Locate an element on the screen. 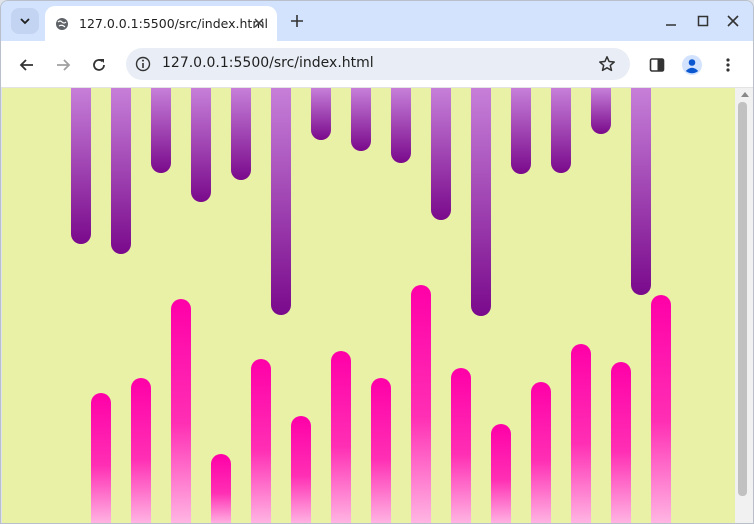 The height and width of the screenshot is (524, 754). profile-button is located at coordinates (692, 65).